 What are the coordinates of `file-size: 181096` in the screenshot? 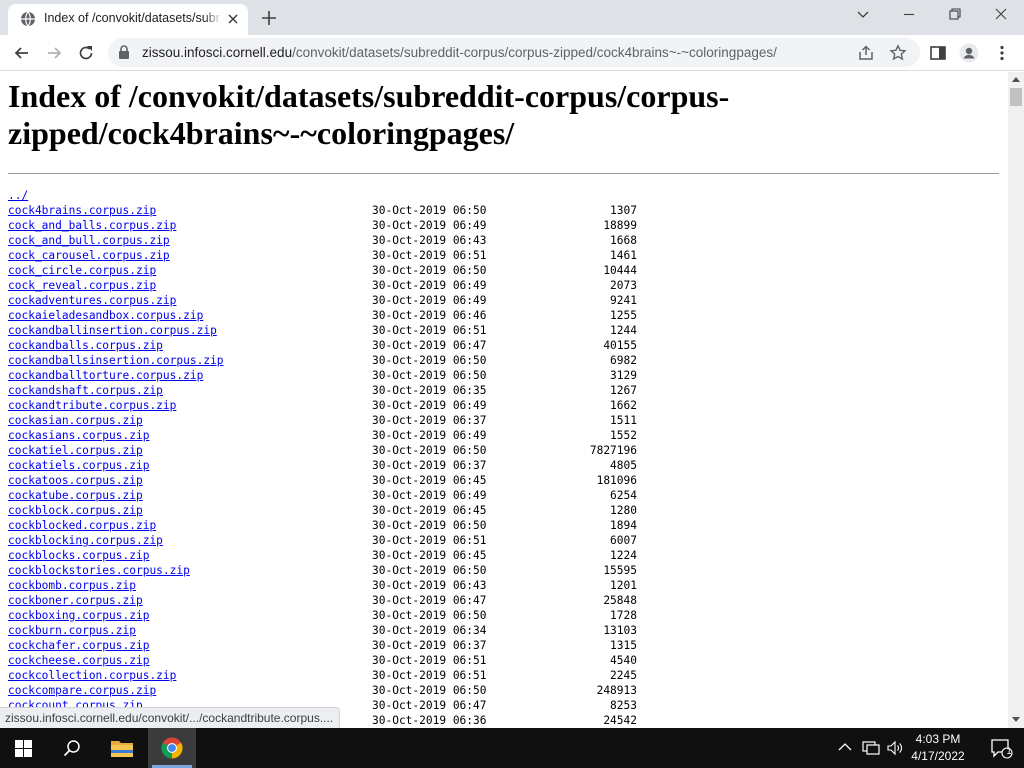 It's located at (616, 480).